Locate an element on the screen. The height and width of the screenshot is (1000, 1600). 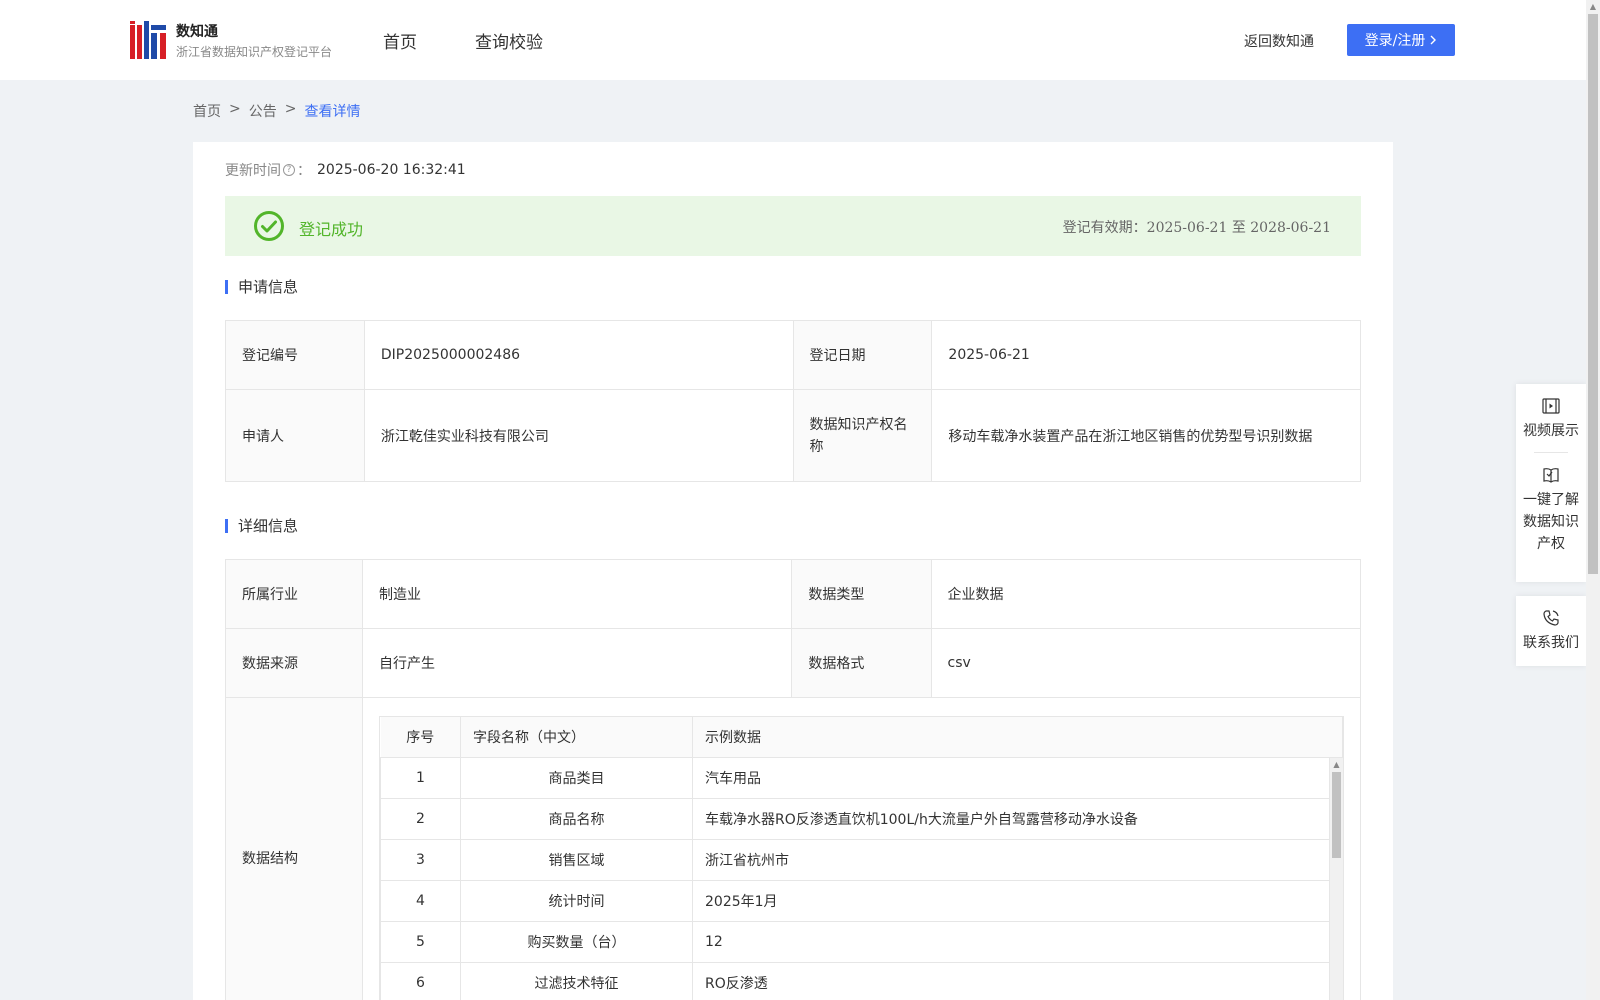
label-reg-date: 登记日期 is located at coordinates (862, 355).